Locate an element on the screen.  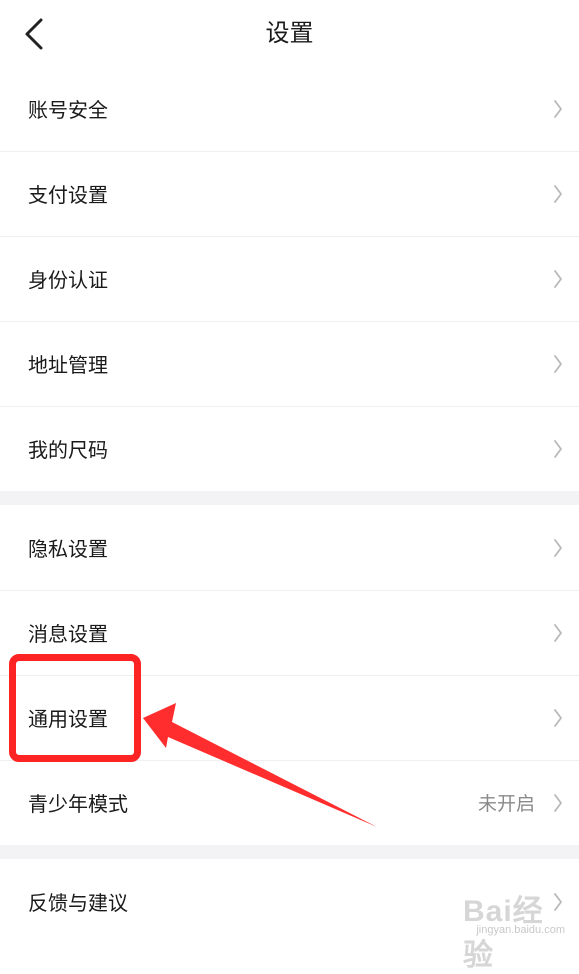
settings-item-label: 地址管理 is located at coordinates (68, 365).